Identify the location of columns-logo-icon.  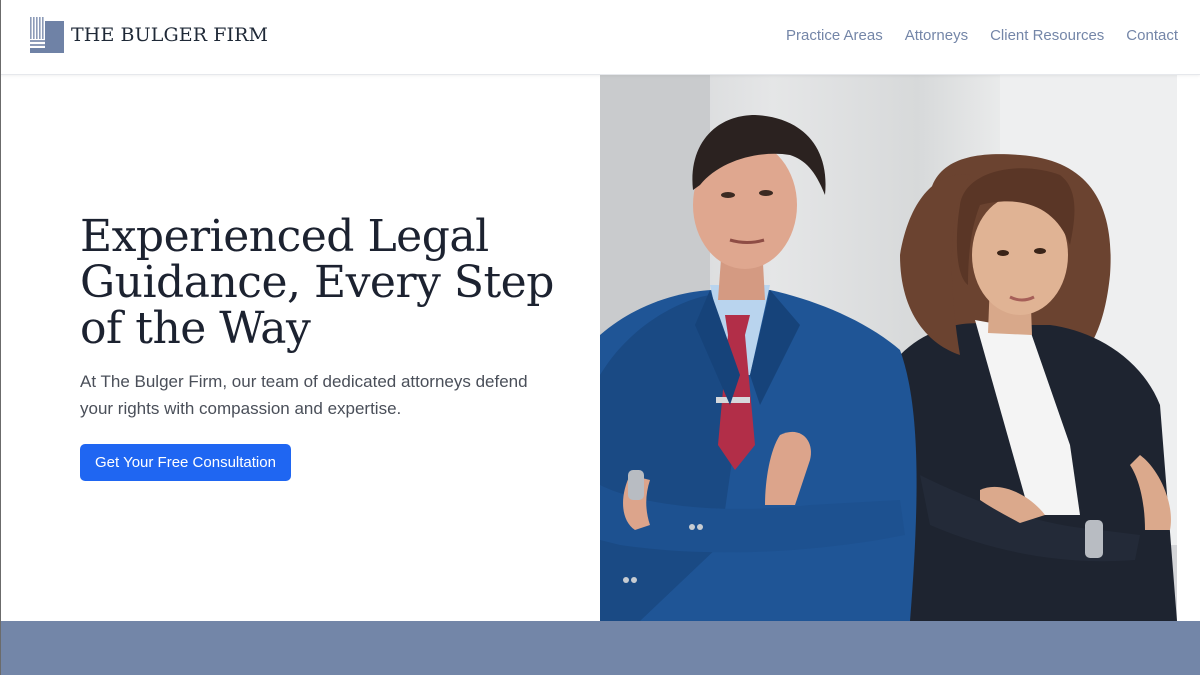
(47, 35).